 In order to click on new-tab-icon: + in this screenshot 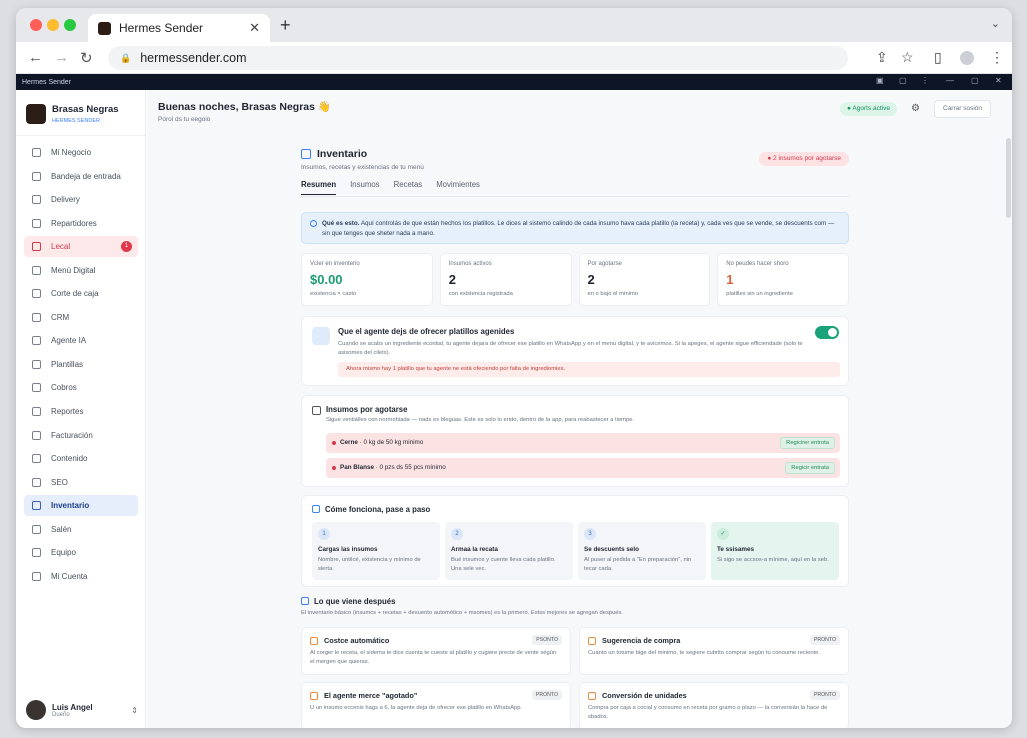, I will do `click(285, 25)`.